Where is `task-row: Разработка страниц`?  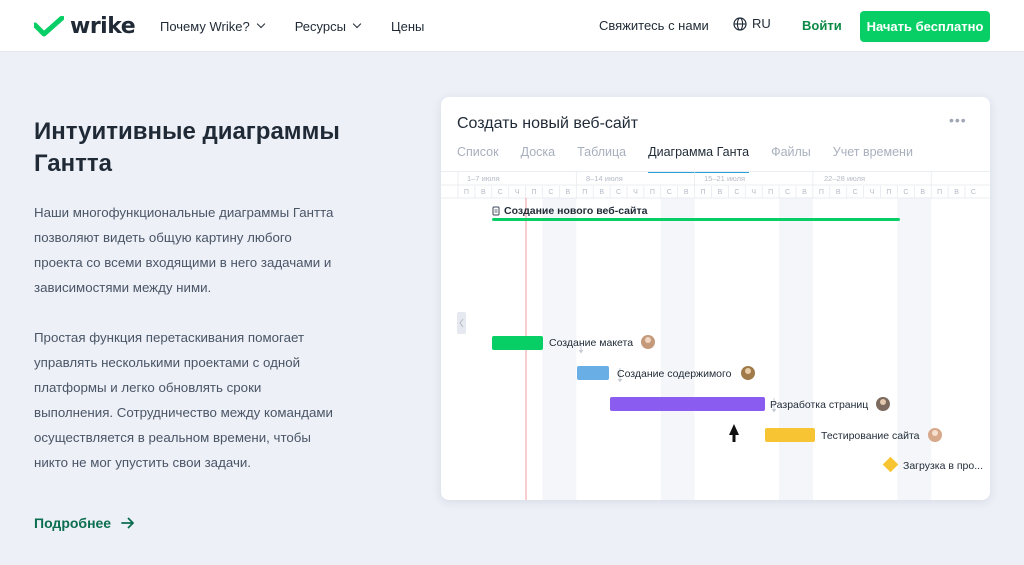
task-row: Разработка страниц is located at coordinates (750, 404).